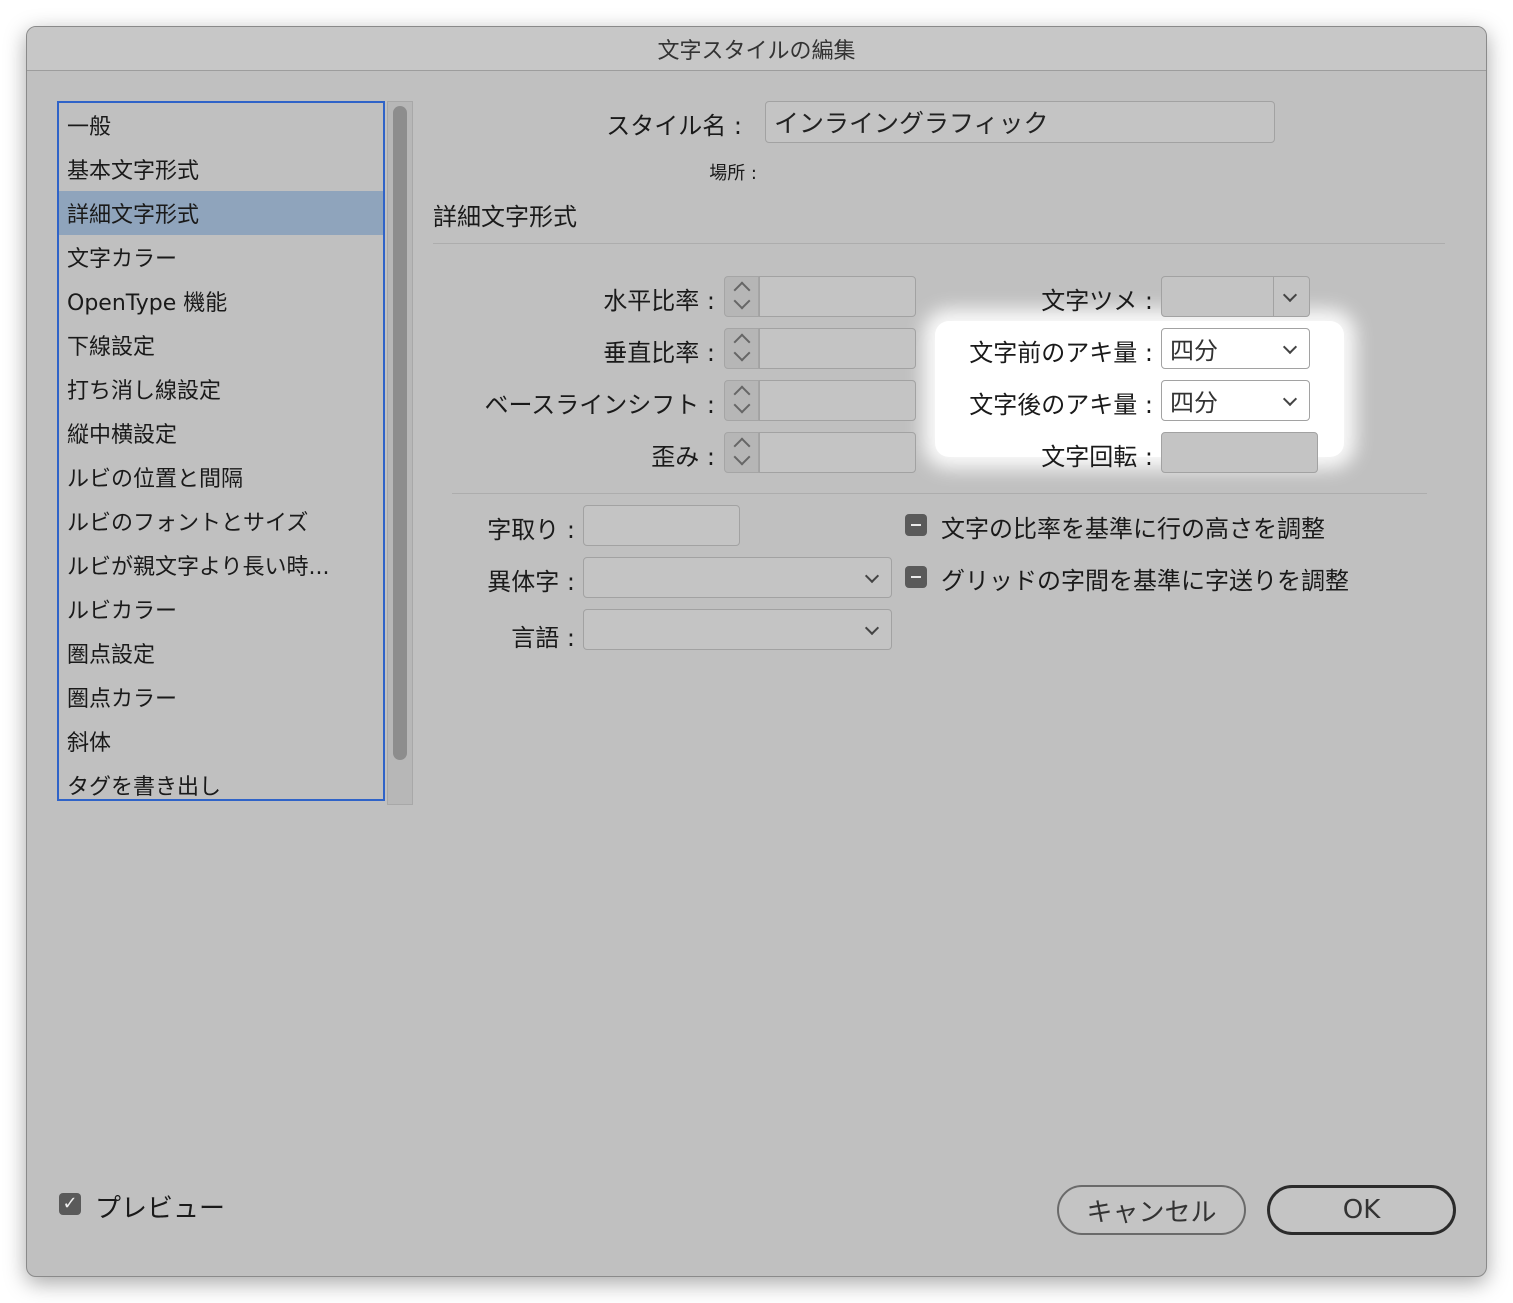 Image resolution: width=1513 pixels, height=1303 pixels. I want to click on category-item-export-tagging: タグを書き出し, so click(221, 785).